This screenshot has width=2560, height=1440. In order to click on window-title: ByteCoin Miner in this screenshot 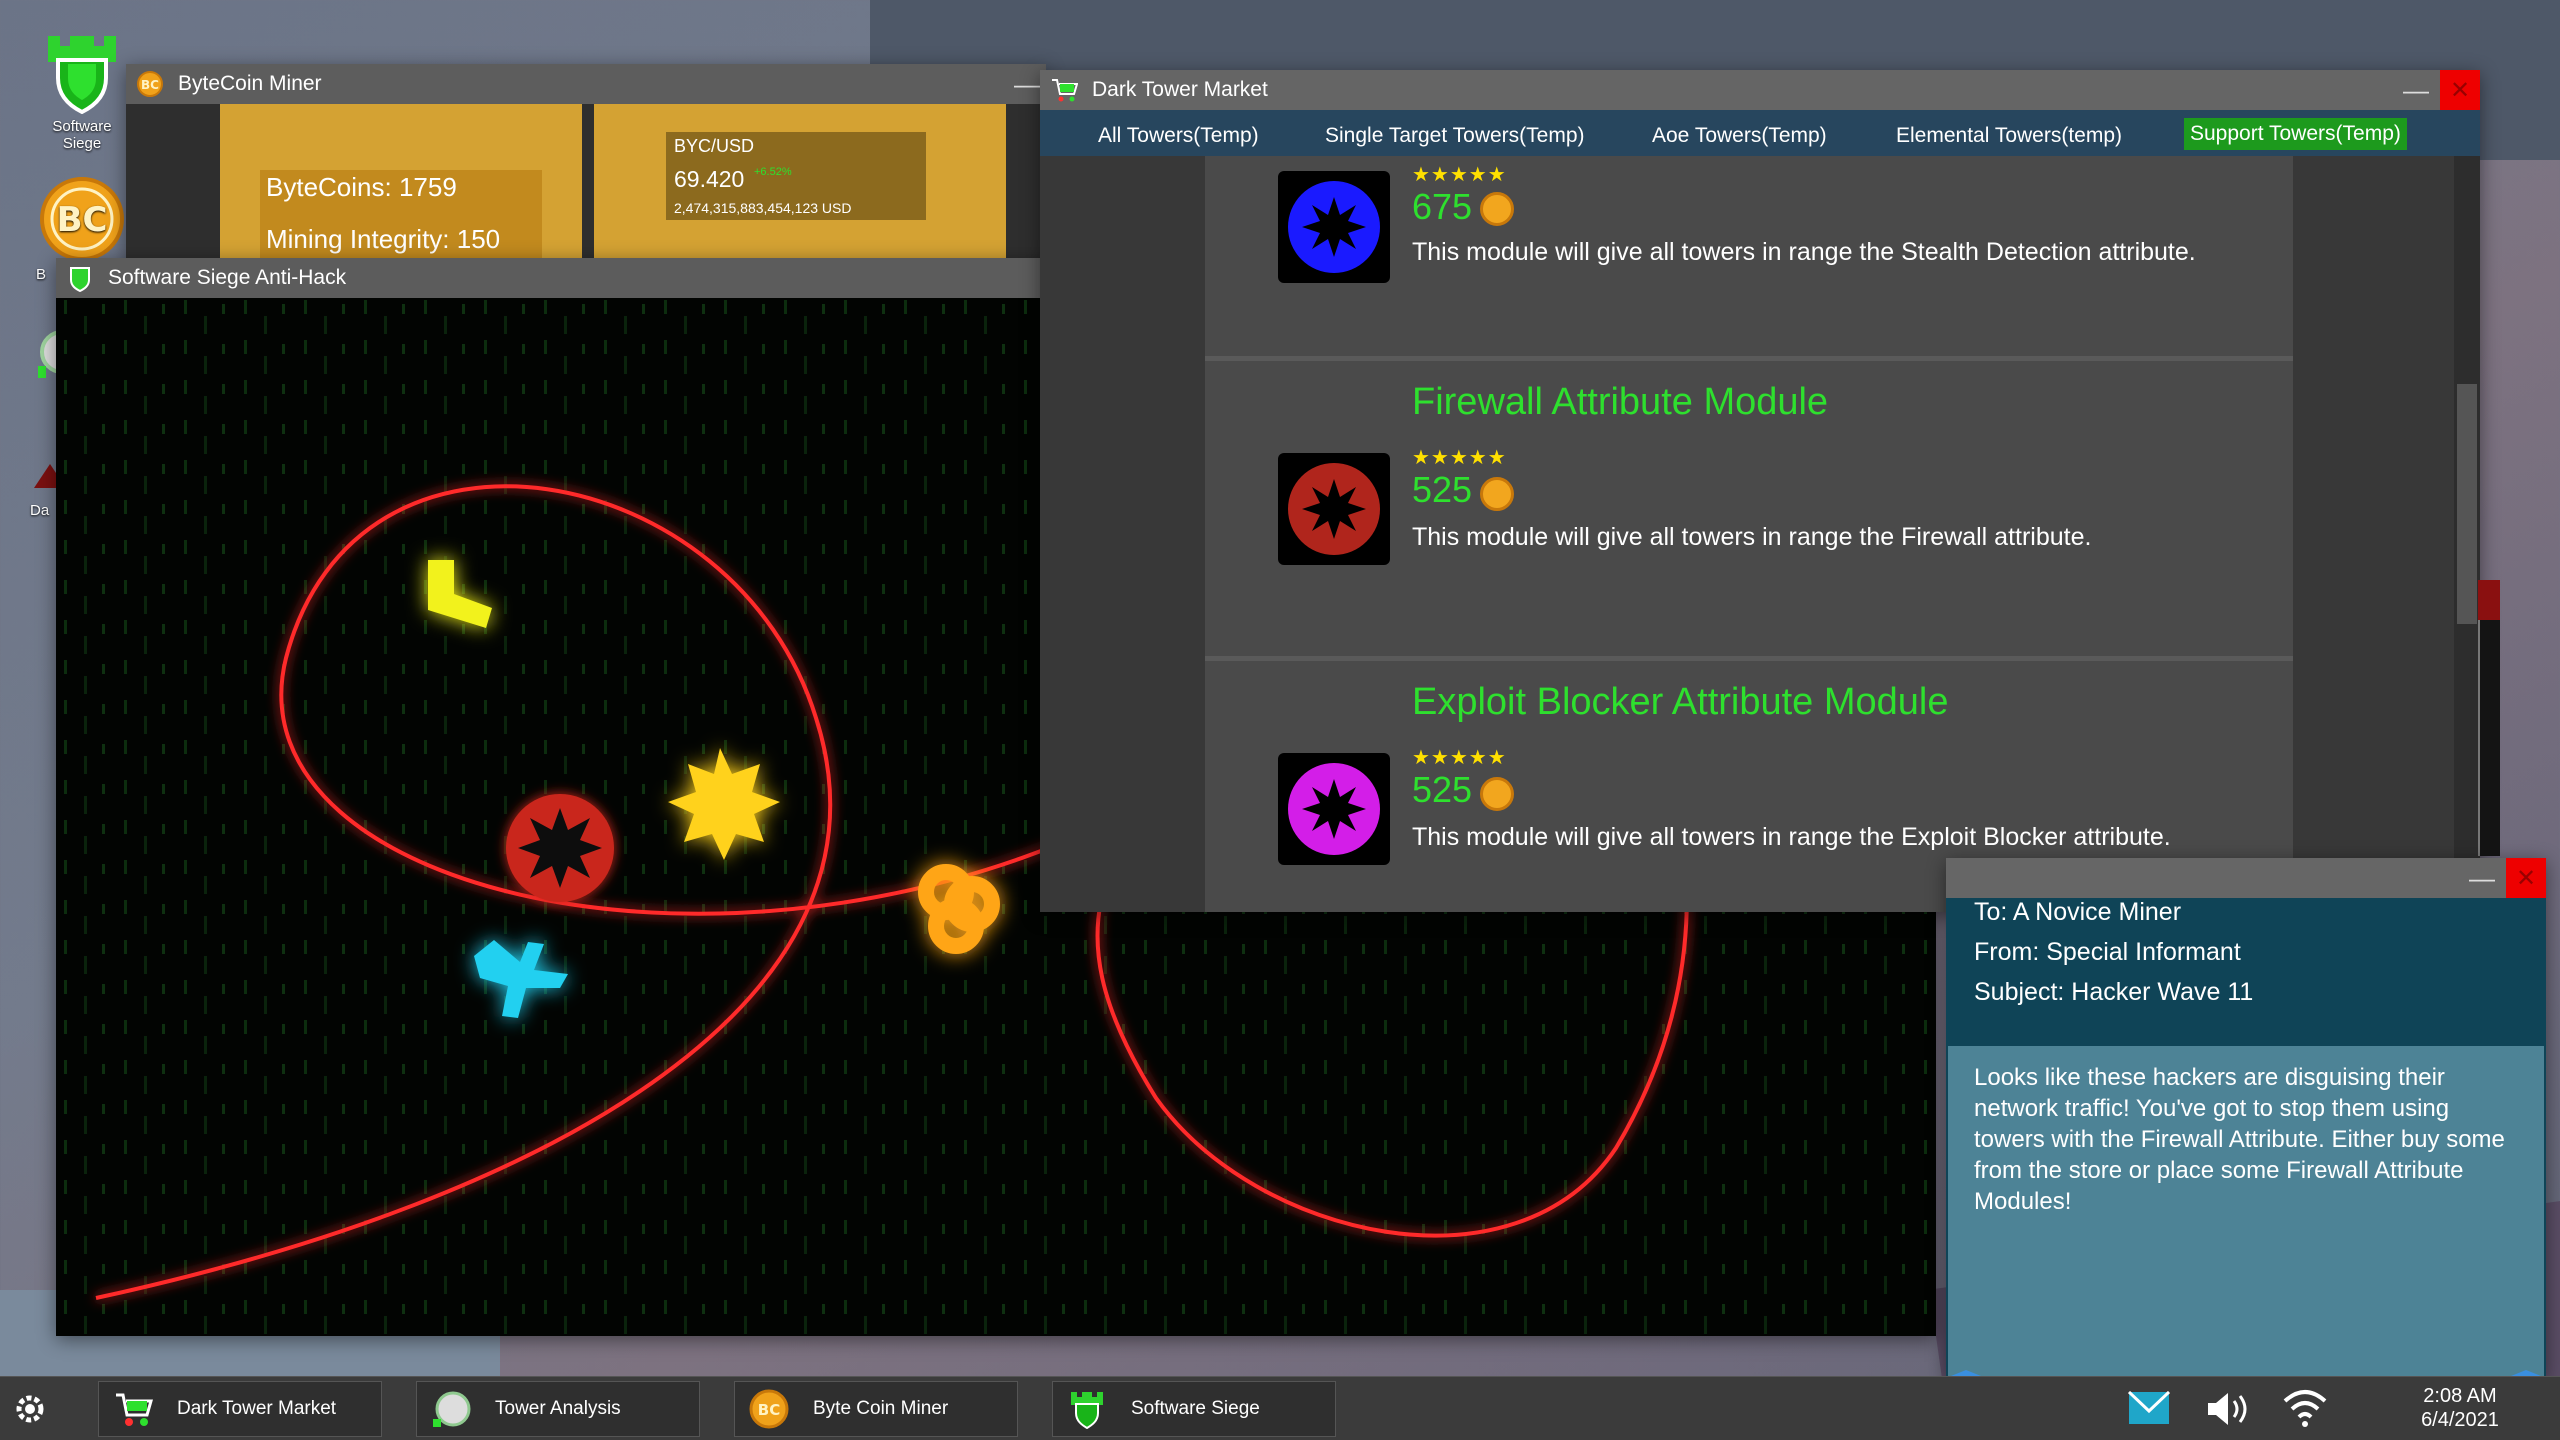, I will do `click(250, 83)`.